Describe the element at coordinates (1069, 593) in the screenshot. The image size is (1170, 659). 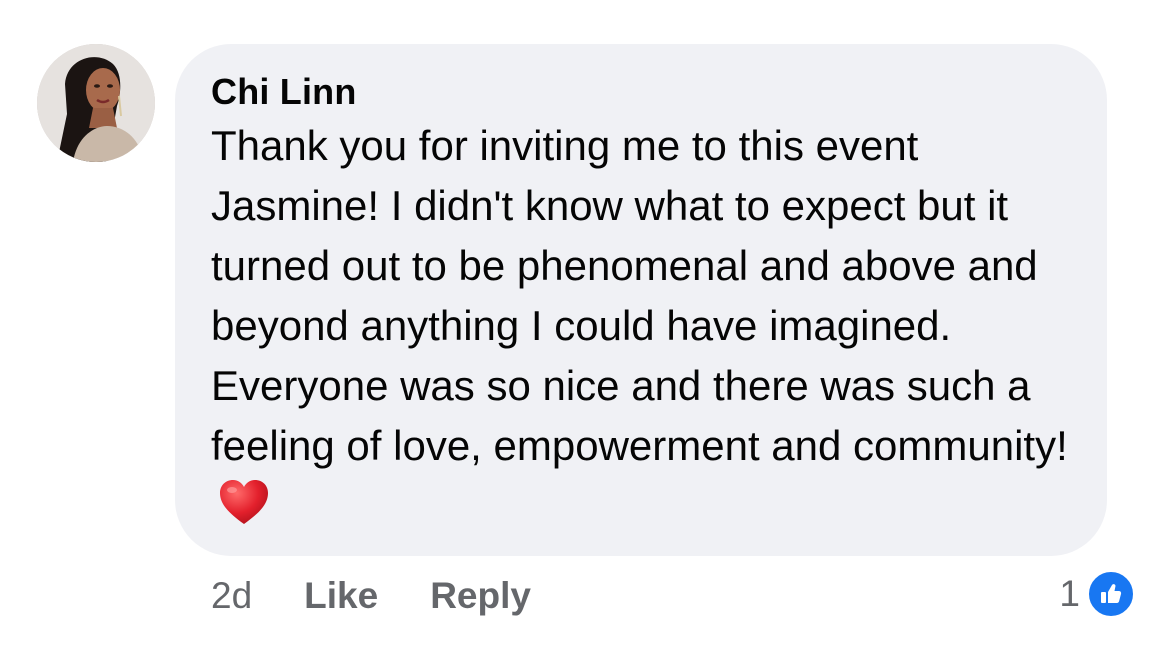
I see `reaction-count: 1` at that location.